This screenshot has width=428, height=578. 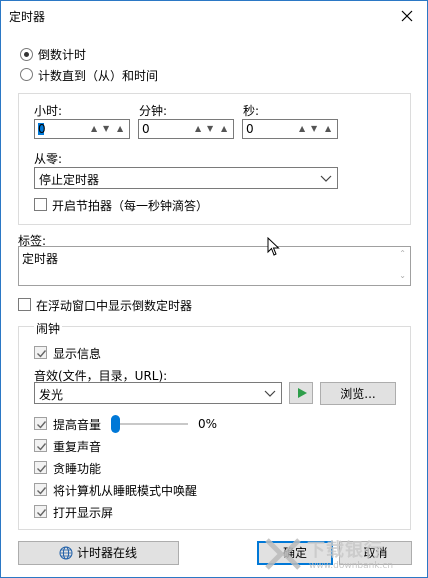 I want to click on show-info-checkbox, so click(x=40, y=352).